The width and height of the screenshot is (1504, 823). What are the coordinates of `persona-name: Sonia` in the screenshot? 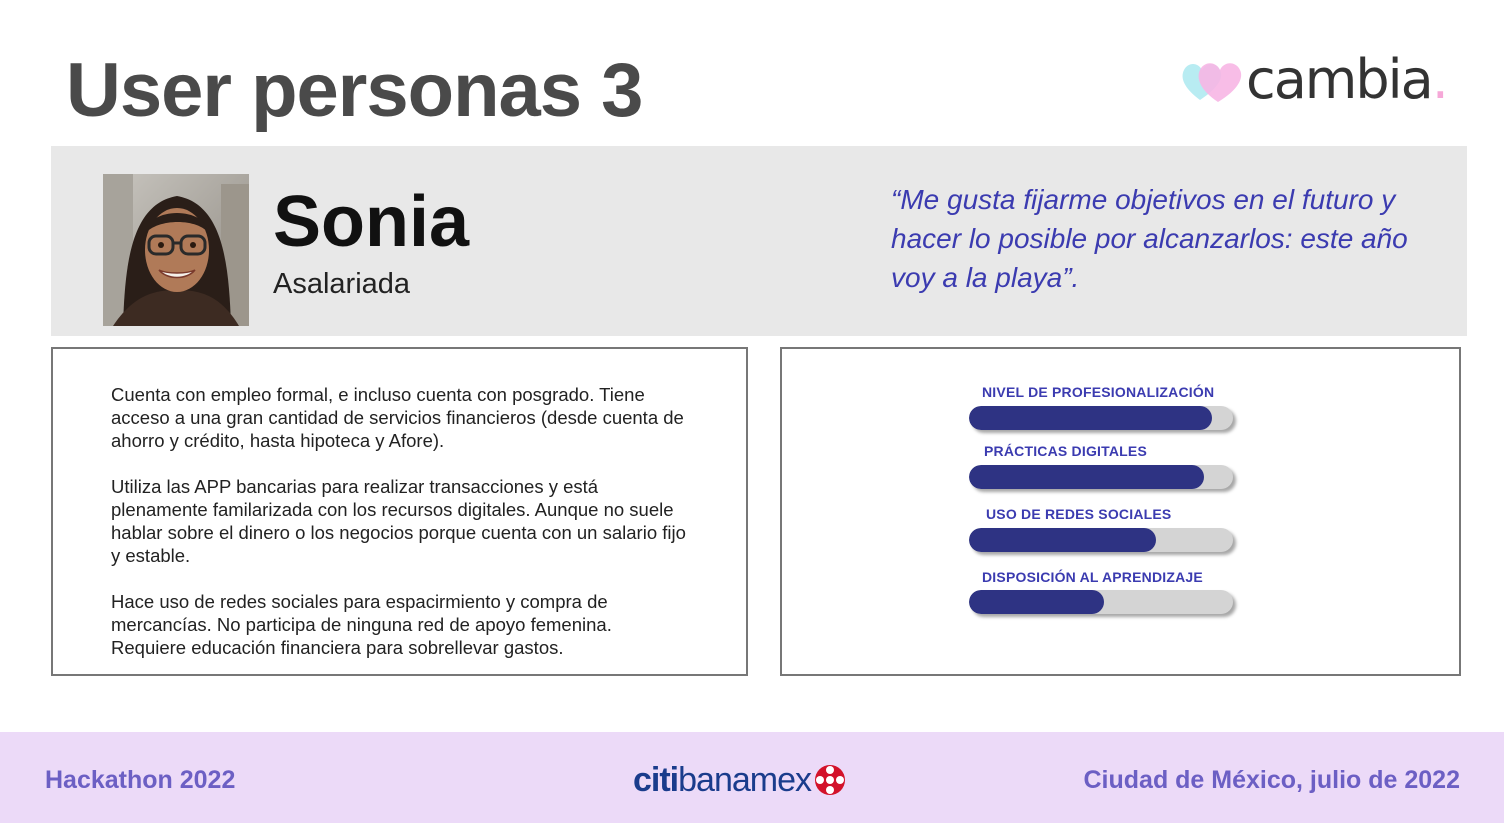 It's located at (371, 222).